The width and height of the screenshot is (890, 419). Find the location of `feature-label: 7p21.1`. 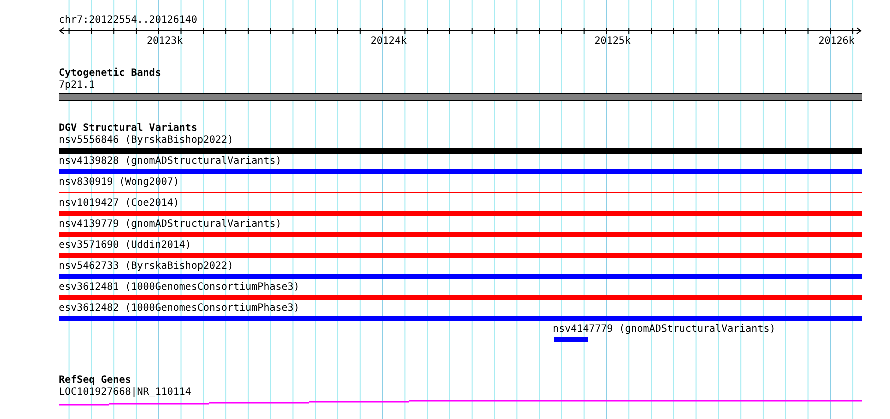

feature-label: 7p21.1 is located at coordinates (77, 86).